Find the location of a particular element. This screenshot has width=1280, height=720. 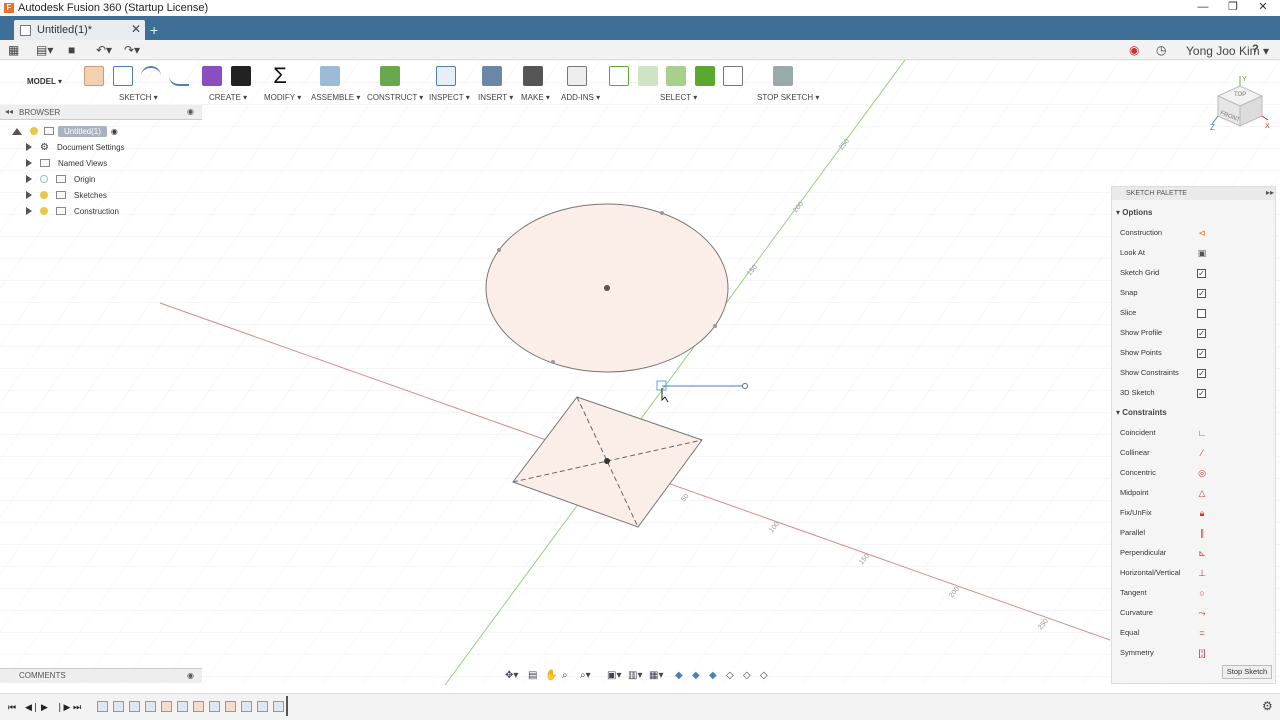

select-through-icon is located at coordinates (733, 76).